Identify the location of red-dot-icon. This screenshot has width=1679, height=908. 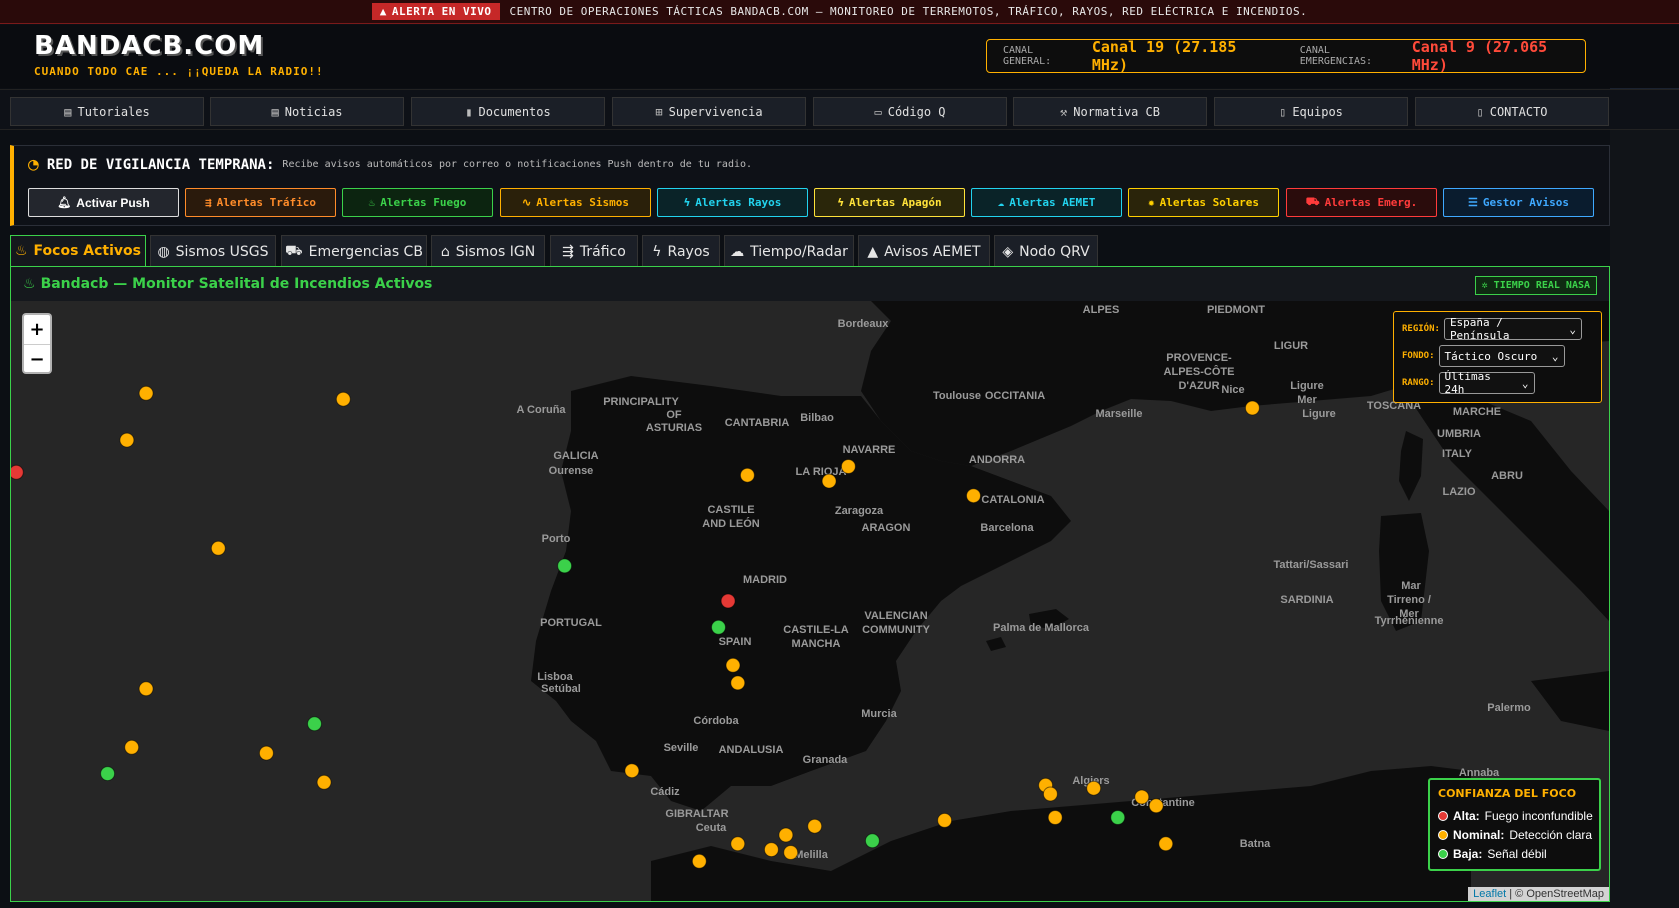
(1443, 816).